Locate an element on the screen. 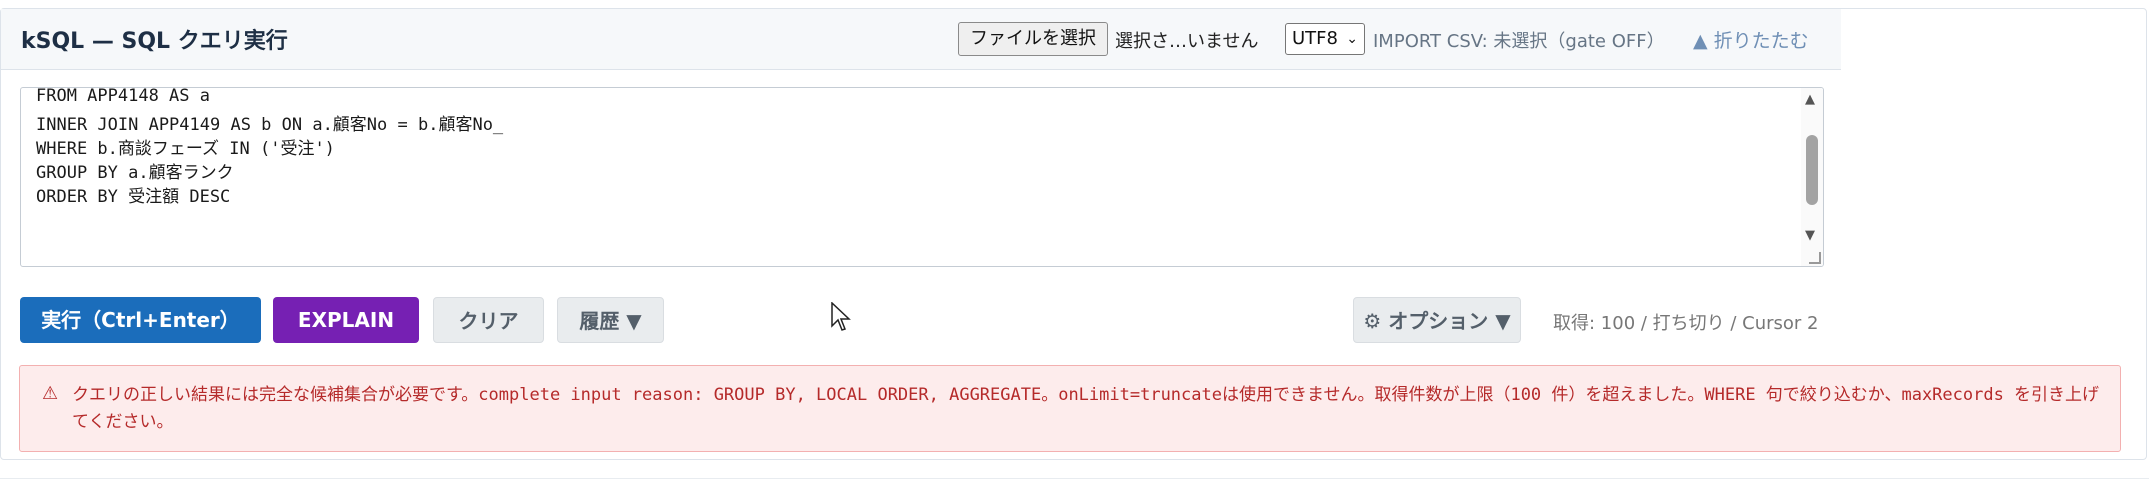 Image resolution: width=2149 pixels, height=486 pixels. run-button: 実行（Ctrl+Enter） is located at coordinates (140, 320).